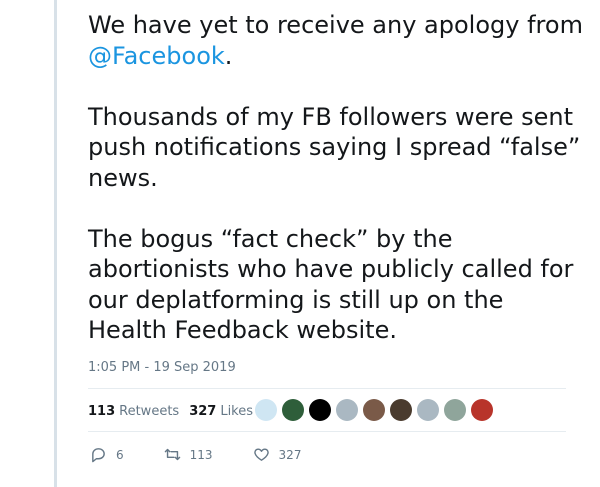 The width and height of the screenshot is (600, 487). Describe the element at coordinates (156, 56) in the screenshot. I see `mention-link: @Facebook` at that location.